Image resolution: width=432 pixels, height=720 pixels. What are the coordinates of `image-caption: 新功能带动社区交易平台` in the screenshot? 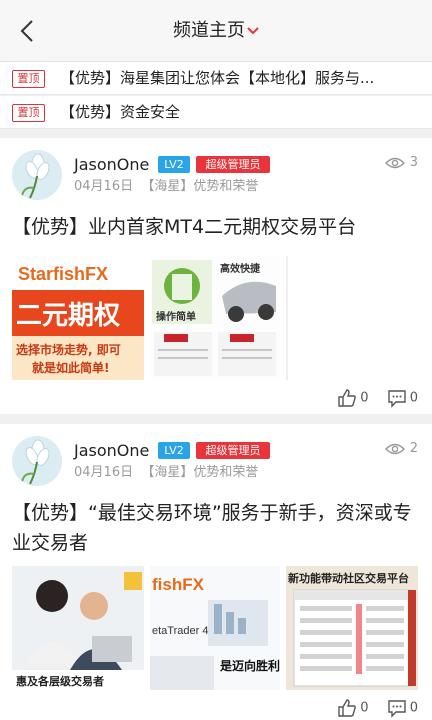 It's located at (348, 578).